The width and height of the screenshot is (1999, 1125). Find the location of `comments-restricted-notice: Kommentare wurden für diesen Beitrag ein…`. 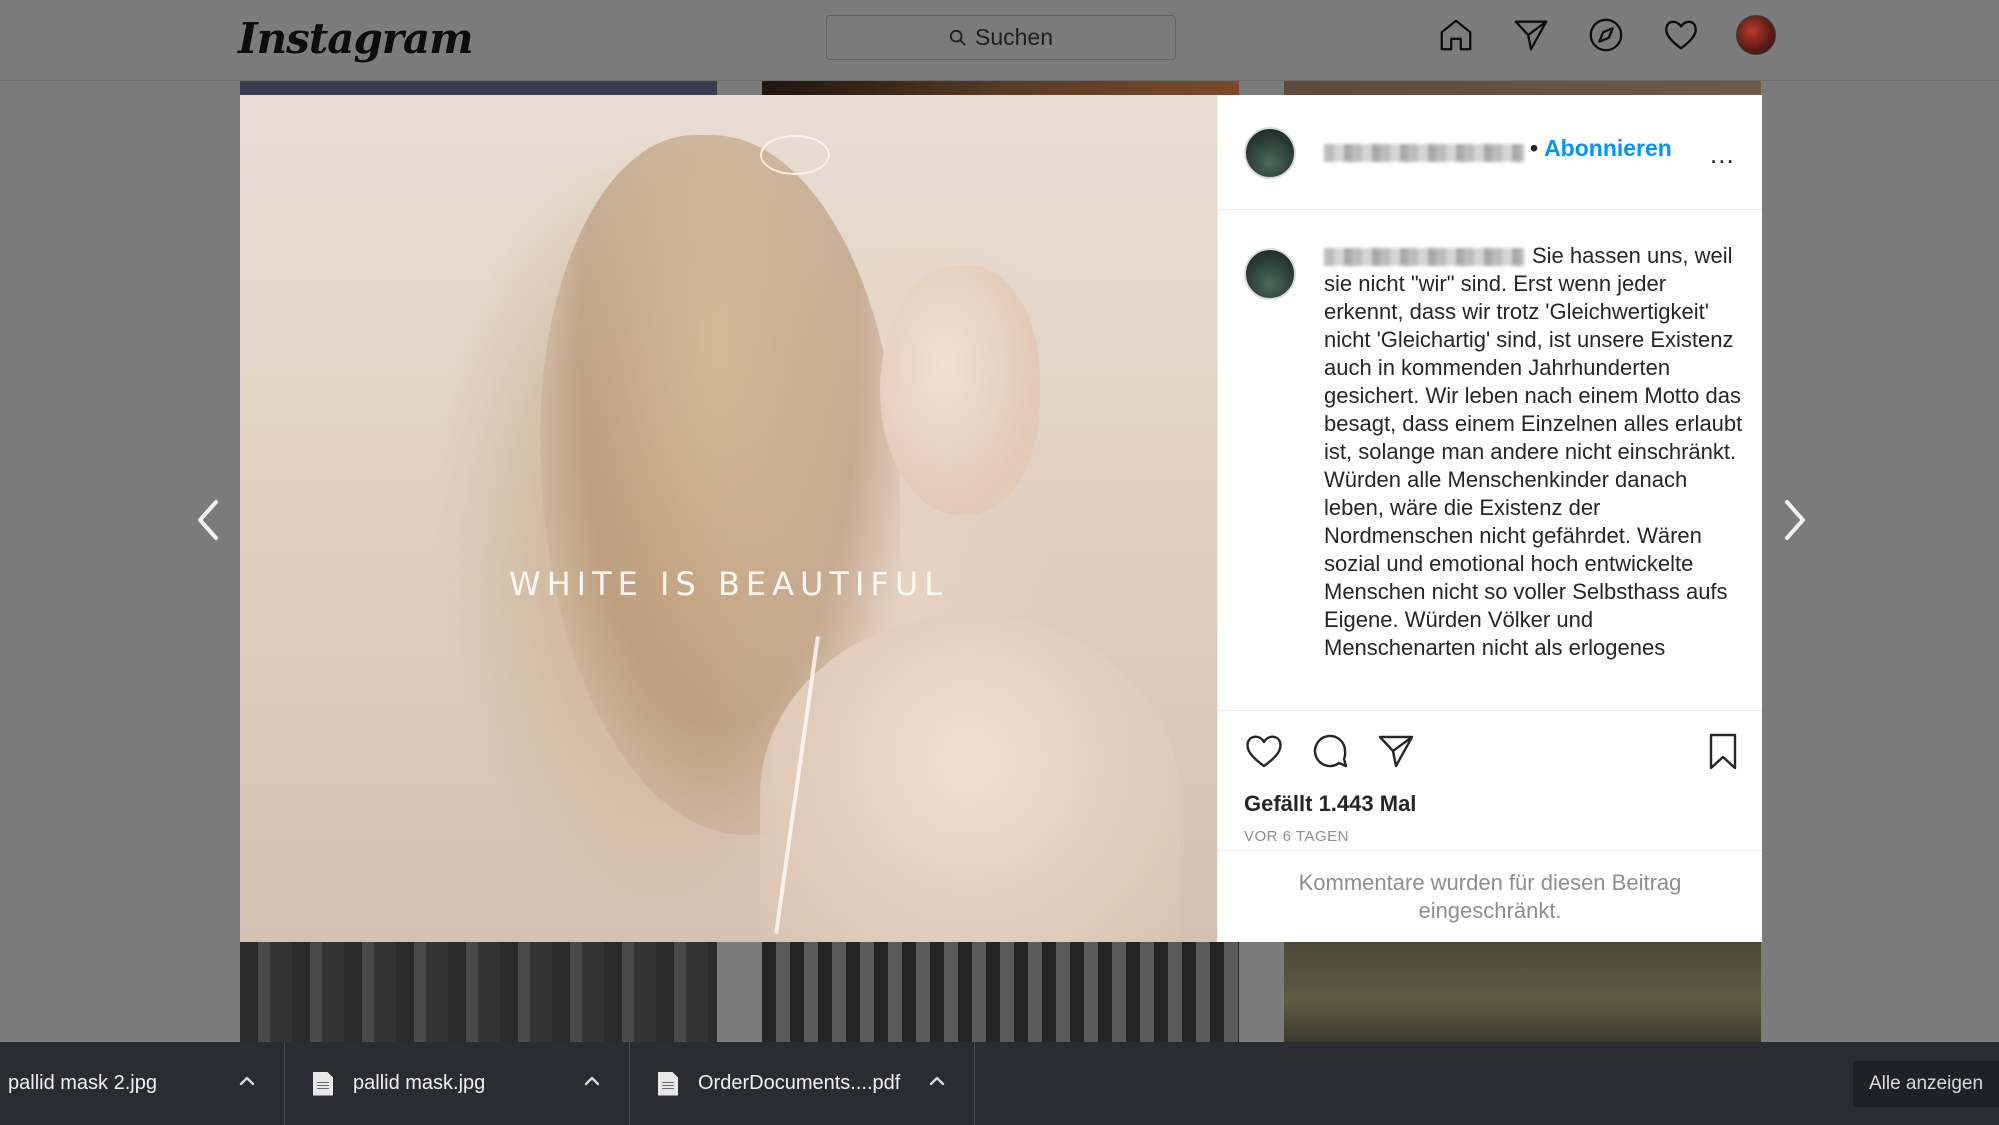

comments-restricted-notice: Kommentare wurden für diesen Beitrag ein… is located at coordinates (1490, 896).